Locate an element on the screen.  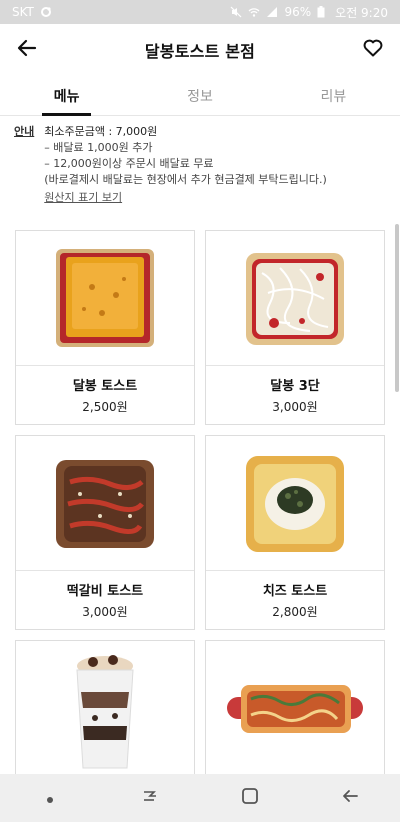
notice-tag: 안내 is located at coordinates (24, 131).